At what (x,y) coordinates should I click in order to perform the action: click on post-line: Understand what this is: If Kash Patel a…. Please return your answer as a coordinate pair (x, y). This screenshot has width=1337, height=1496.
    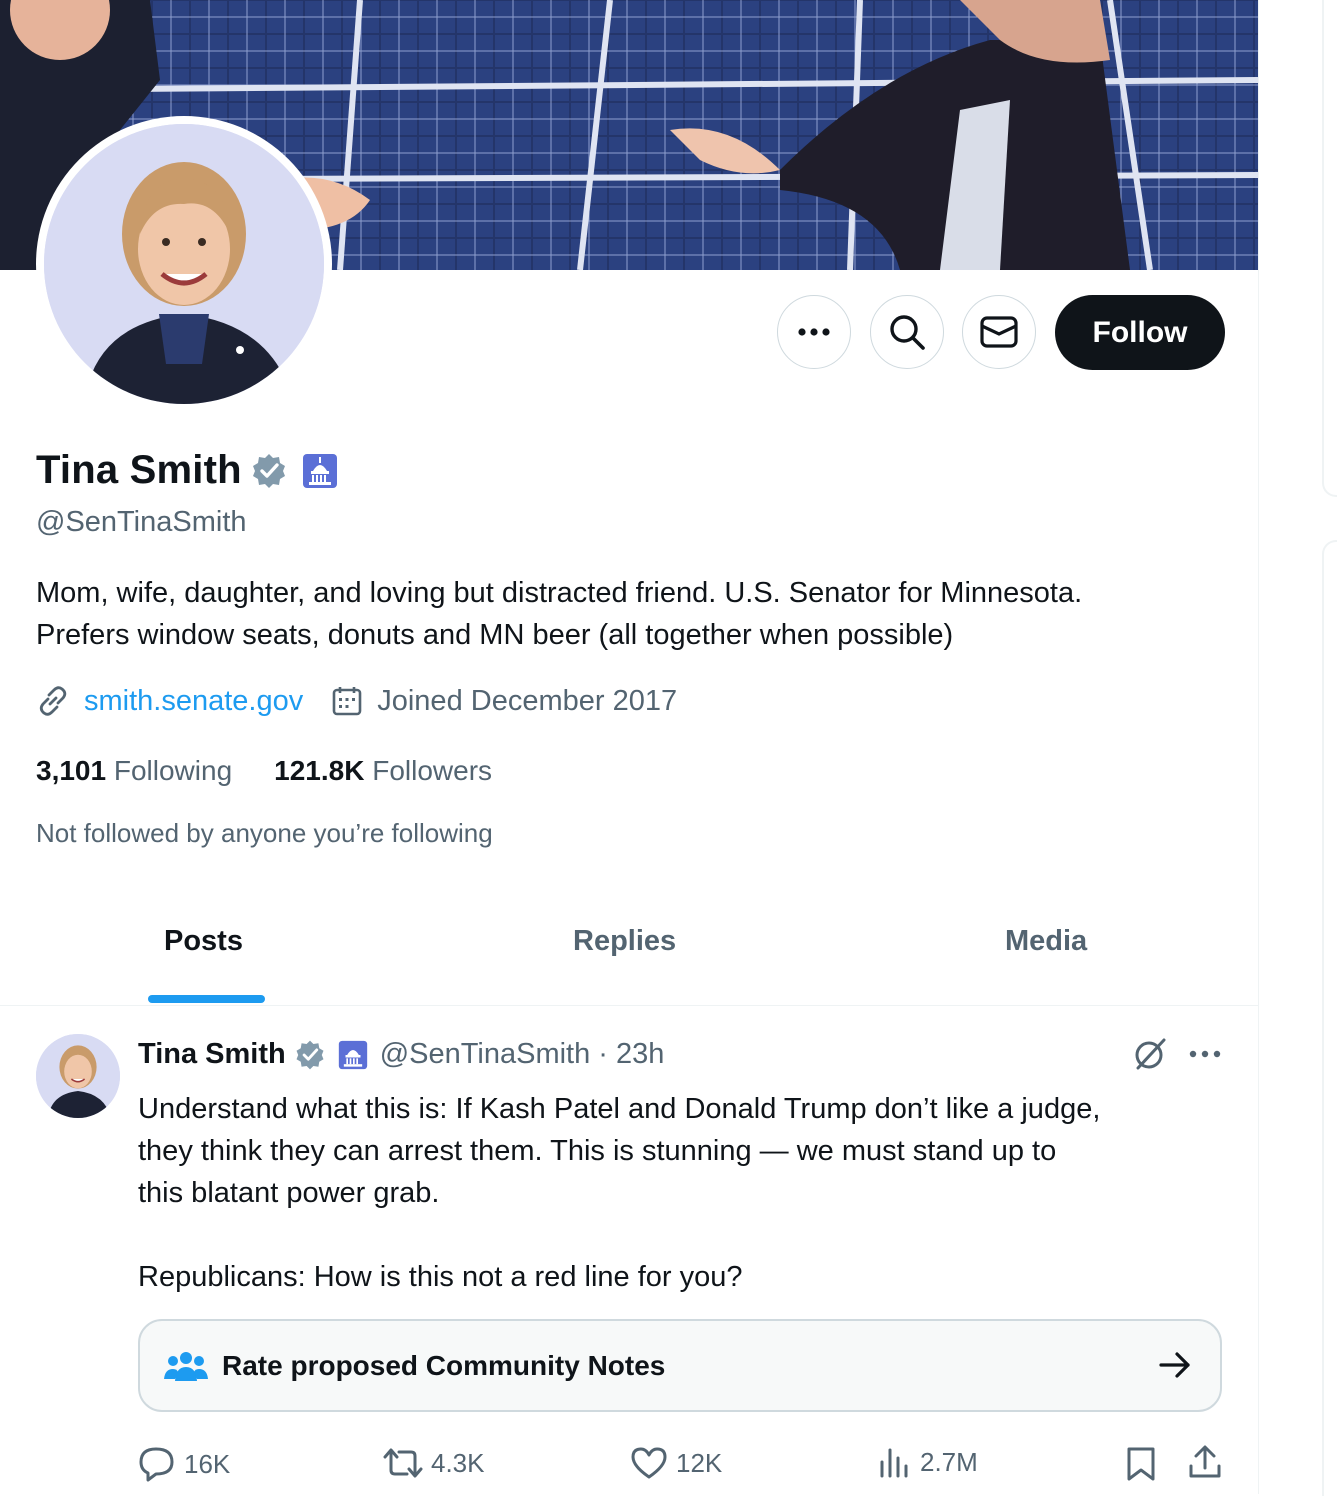
    Looking at the image, I should click on (619, 1109).